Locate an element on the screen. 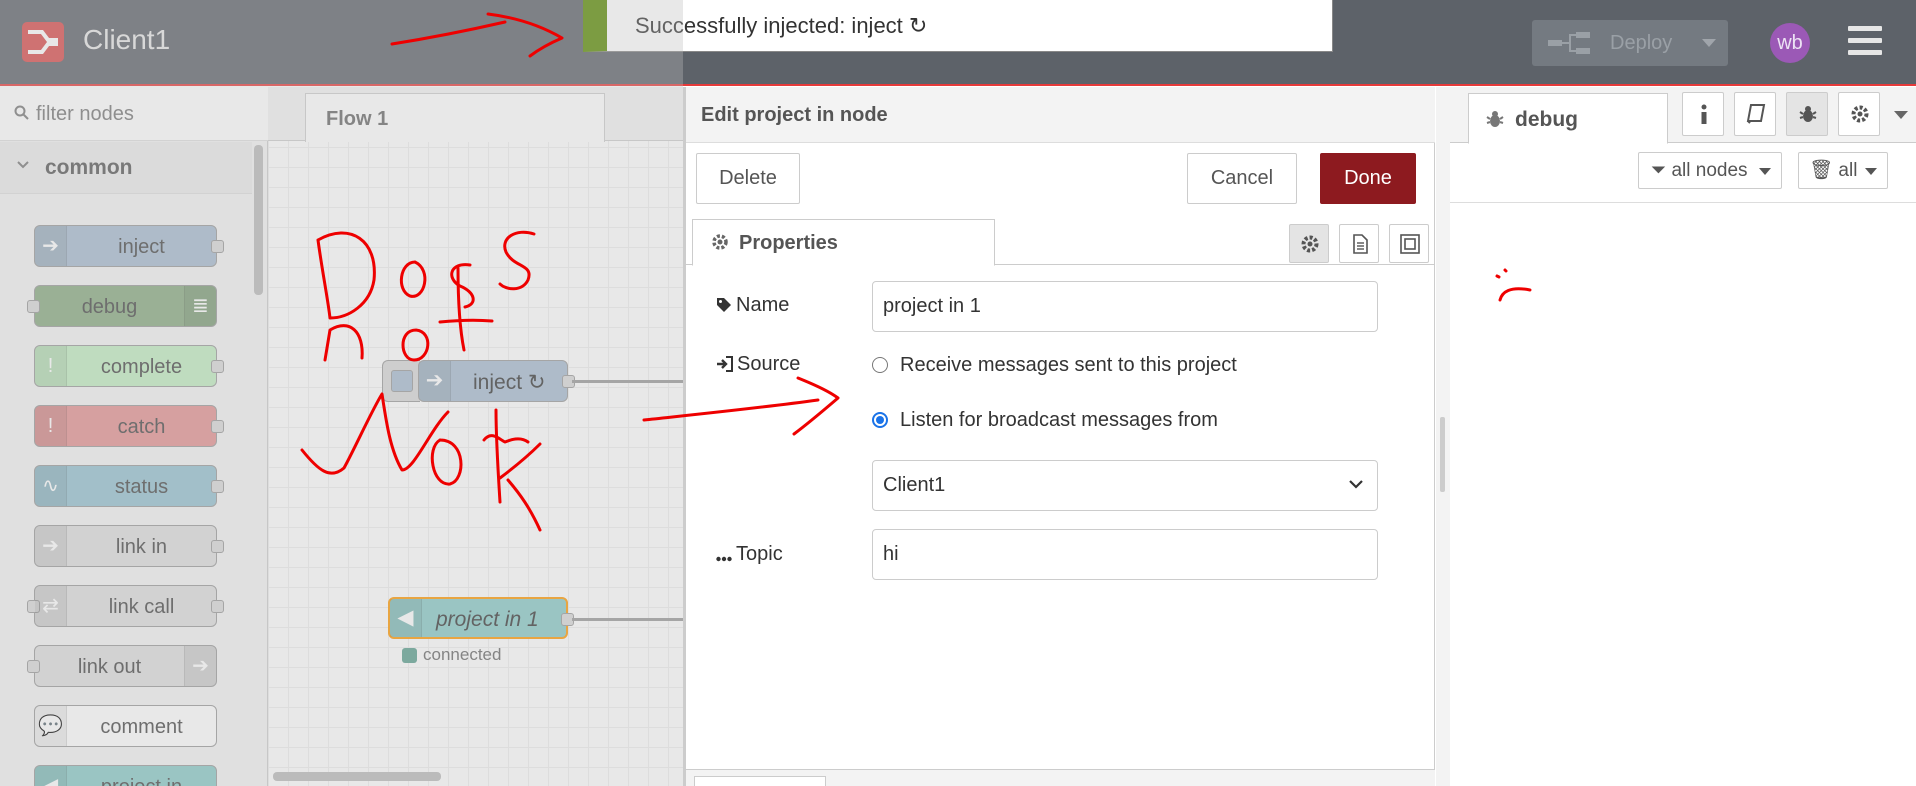 This screenshot has width=1916, height=786. palette-node-link-in: ➔ link in is located at coordinates (129, 546).